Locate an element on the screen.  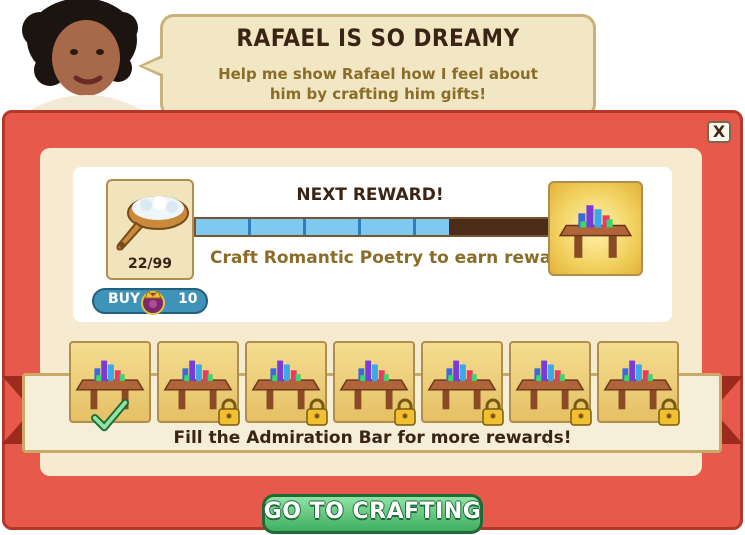
close-button: X is located at coordinates (719, 132).